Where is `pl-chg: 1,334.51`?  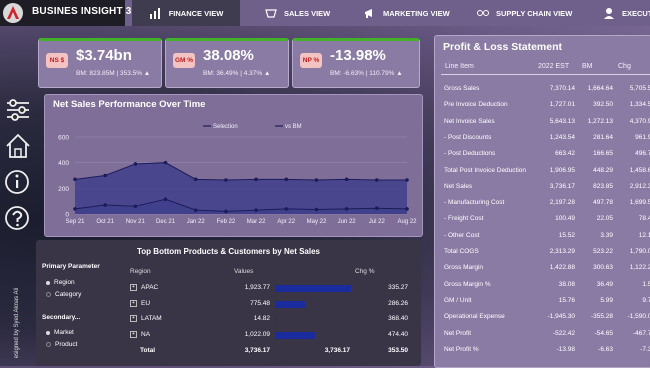
pl-chg: 1,334.51 is located at coordinates (639, 105).